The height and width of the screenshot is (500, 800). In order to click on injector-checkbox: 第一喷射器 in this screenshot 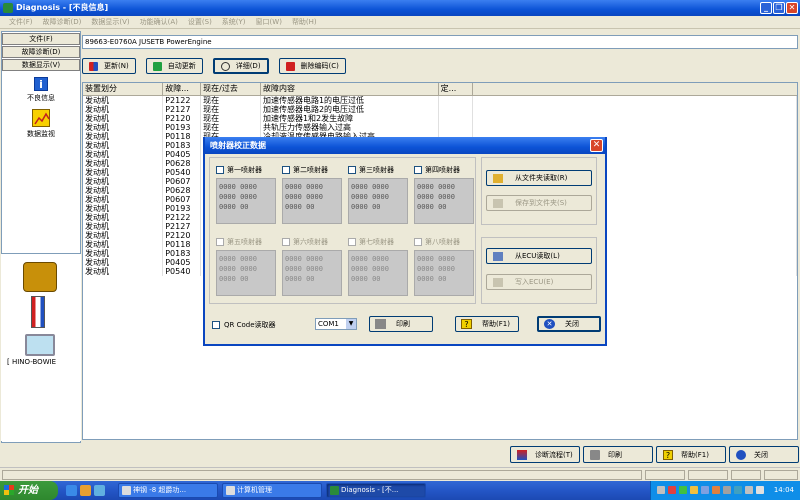, I will do `click(246, 170)`.